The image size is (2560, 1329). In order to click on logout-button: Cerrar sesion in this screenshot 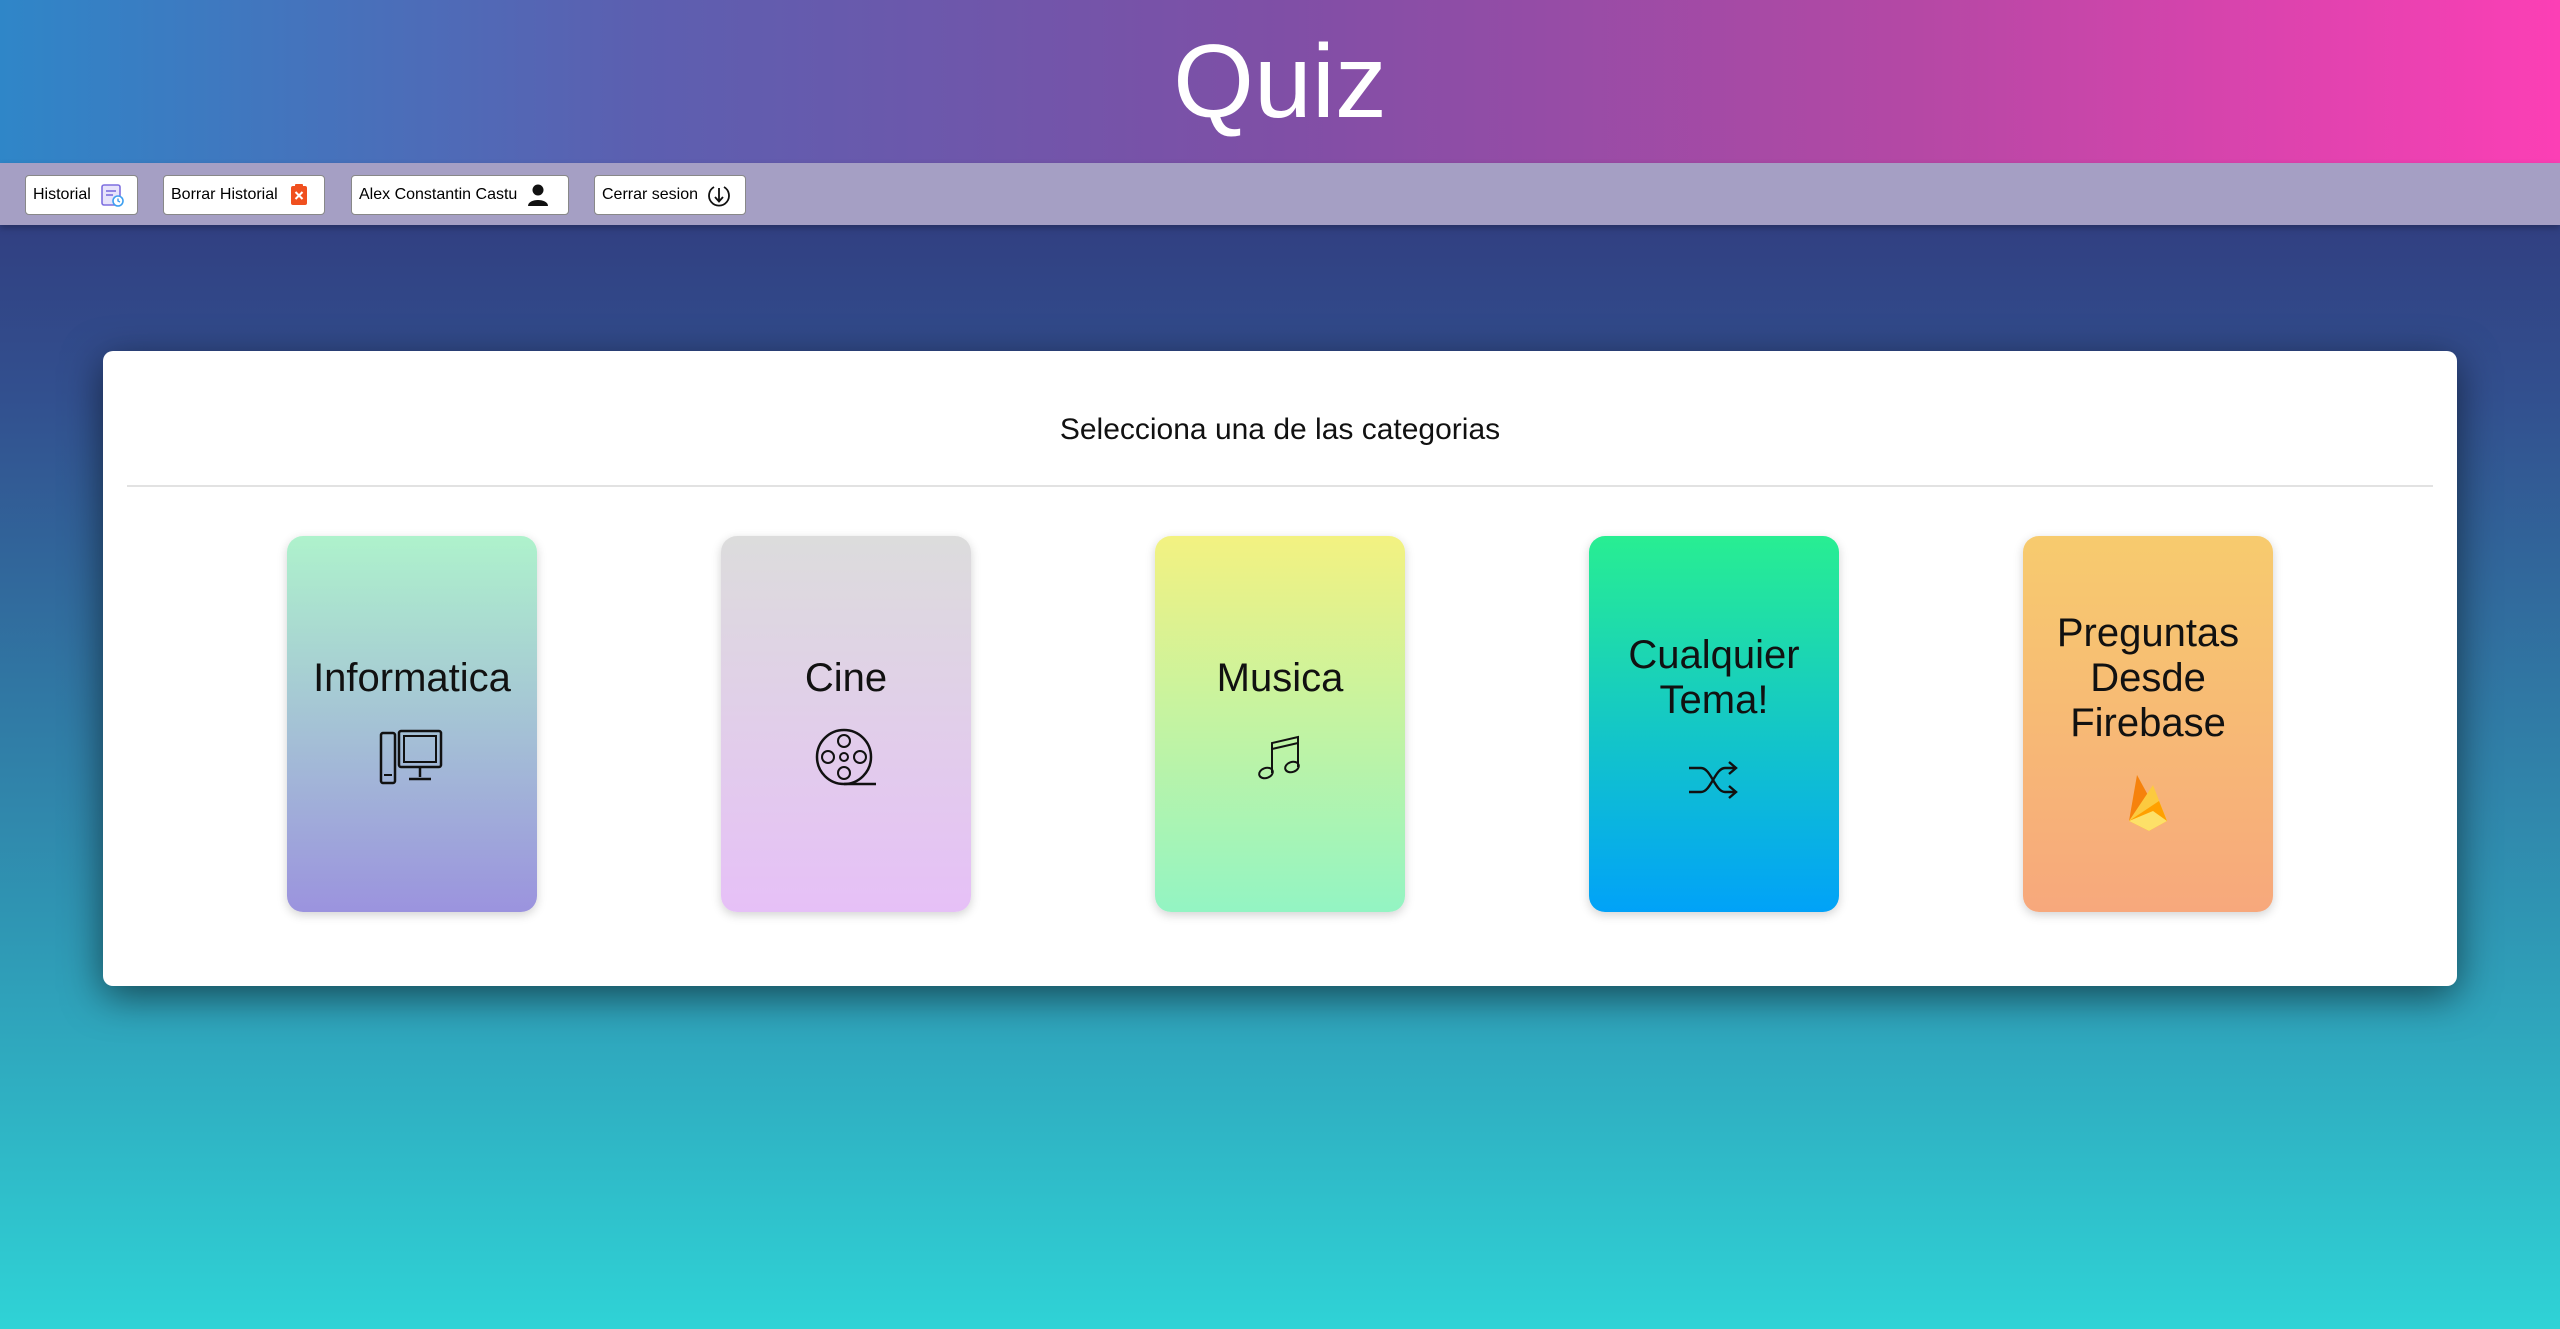, I will do `click(670, 195)`.